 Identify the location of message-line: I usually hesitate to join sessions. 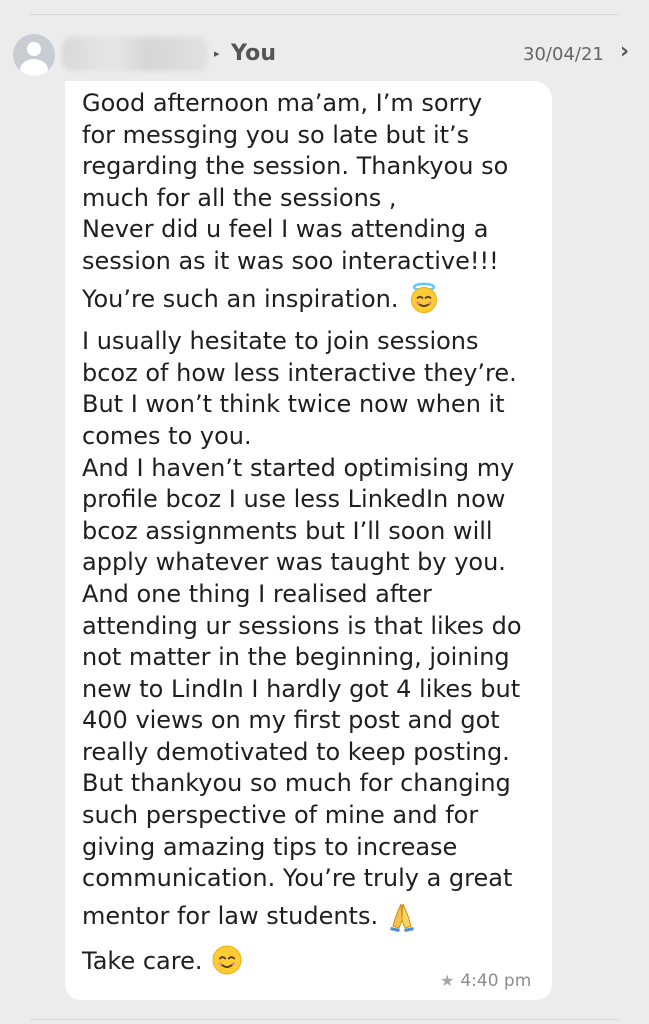
(280, 341).